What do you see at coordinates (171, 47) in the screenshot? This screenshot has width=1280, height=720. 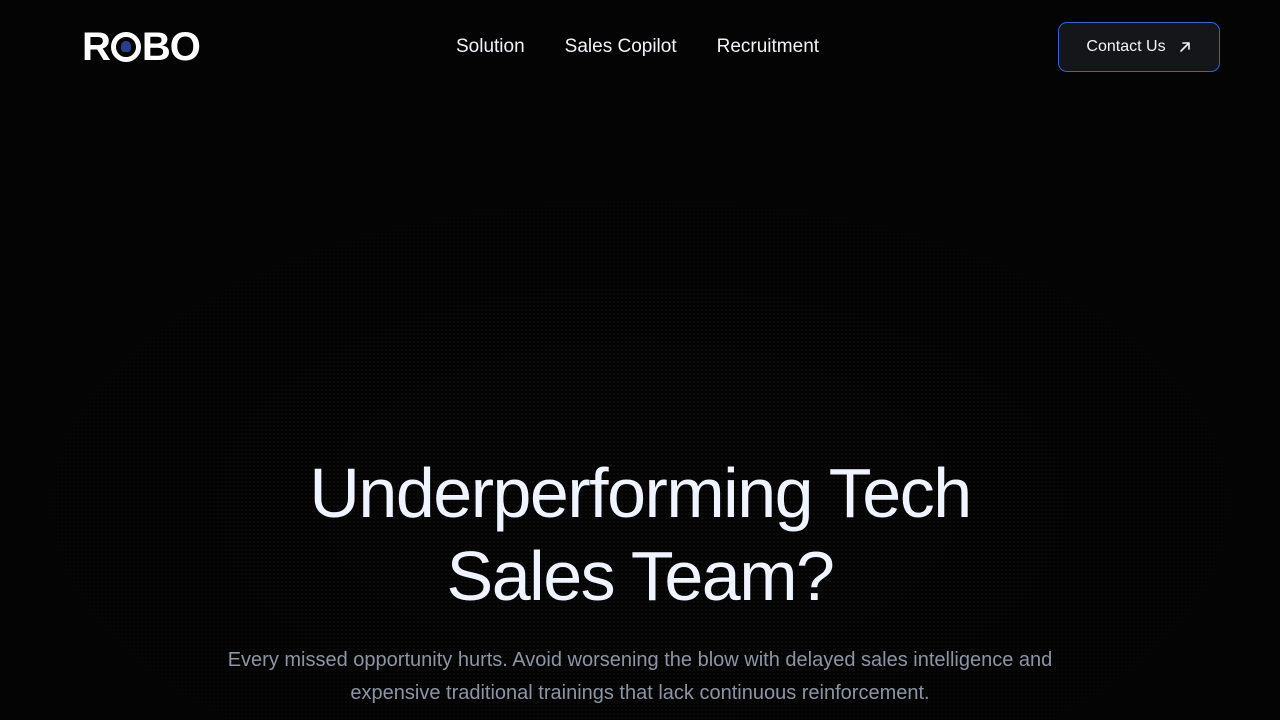 I see `logo-letters-bo: BO` at bounding box center [171, 47].